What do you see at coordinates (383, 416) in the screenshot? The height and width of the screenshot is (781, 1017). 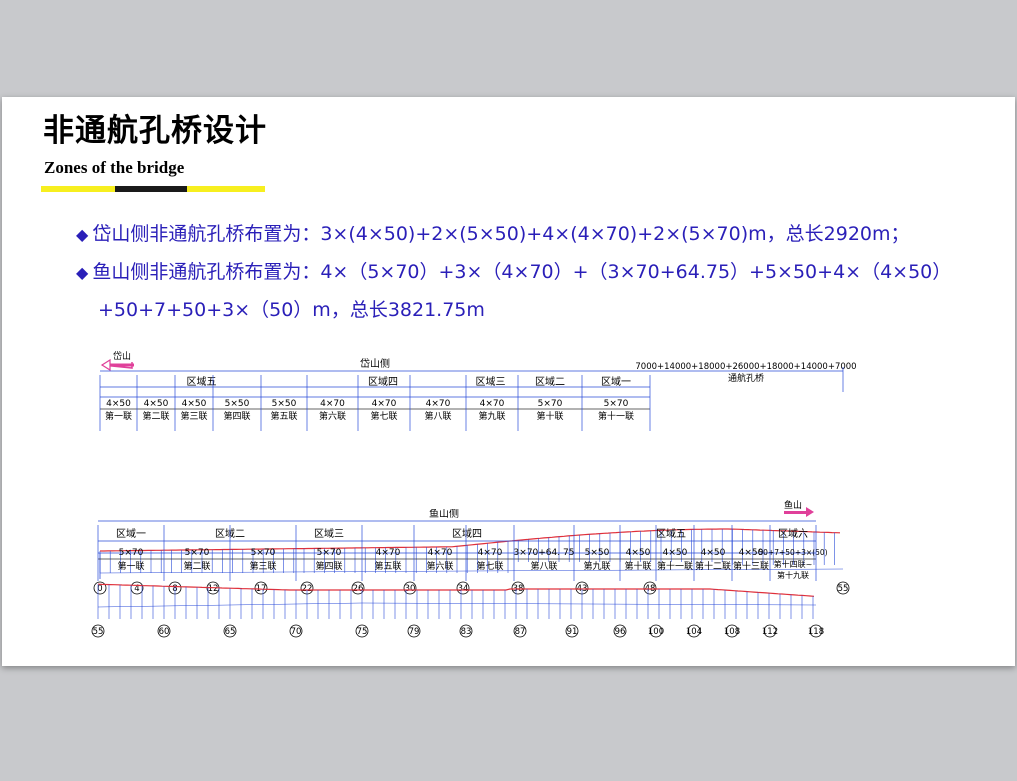 I see `top-unit-label: 第七联` at bounding box center [383, 416].